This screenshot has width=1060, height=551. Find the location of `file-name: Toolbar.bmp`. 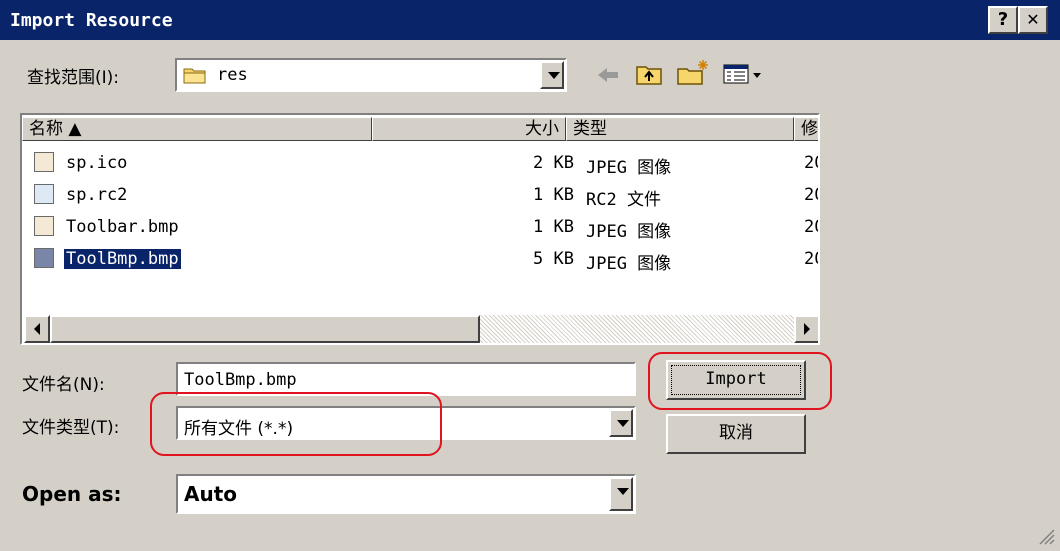

file-name: Toolbar.bmp is located at coordinates (122, 227).